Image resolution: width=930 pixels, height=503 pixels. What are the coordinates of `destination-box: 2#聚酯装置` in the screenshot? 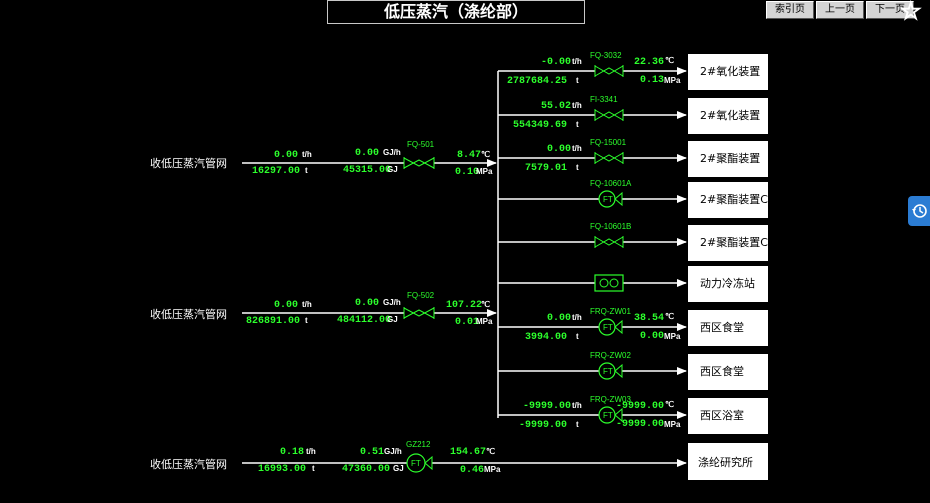 It's located at (728, 159).